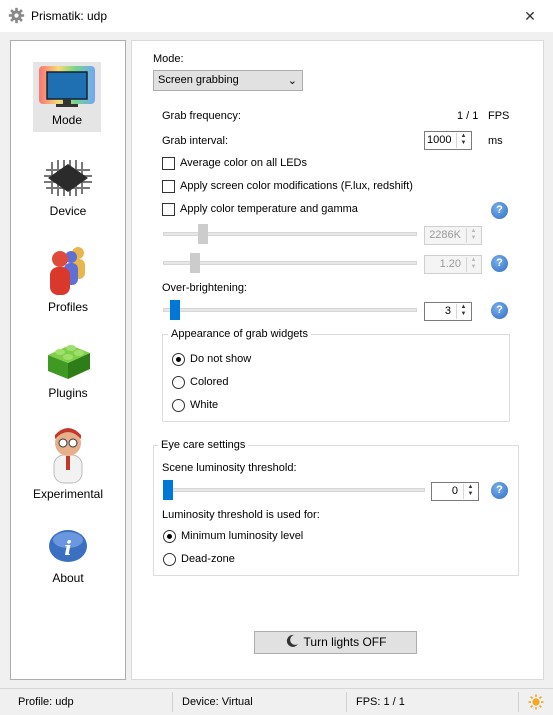  What do you see at coordinates (276, 701) in the screenshot?
I see `status-bar: Profile: udp Device: Virtual FPS: 1 / 1` at bounding box center [276, 701].